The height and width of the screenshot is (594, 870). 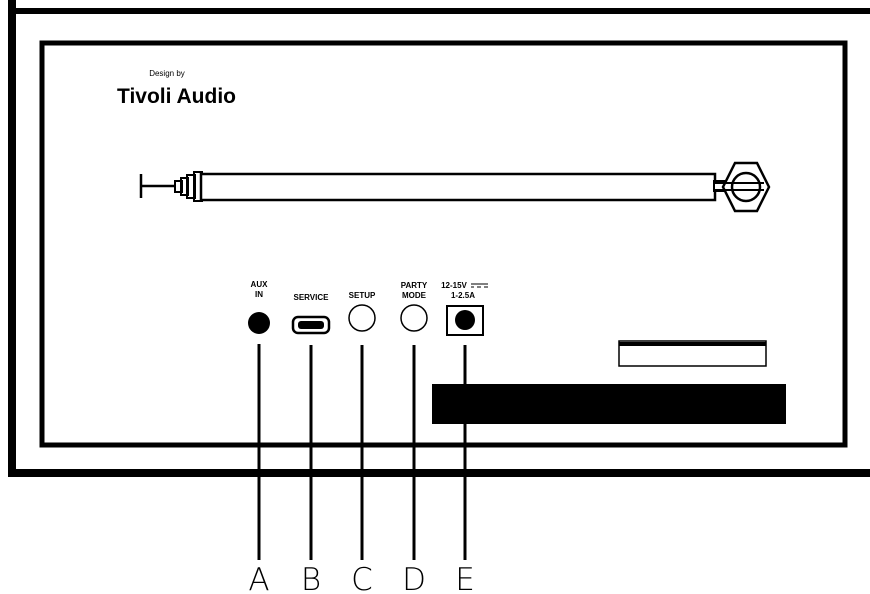 What do you see at coordinates (463, 295) in the screenshot?
I see `port-e-label-line2: 1-2.5A` at bounding box center [463, 295].